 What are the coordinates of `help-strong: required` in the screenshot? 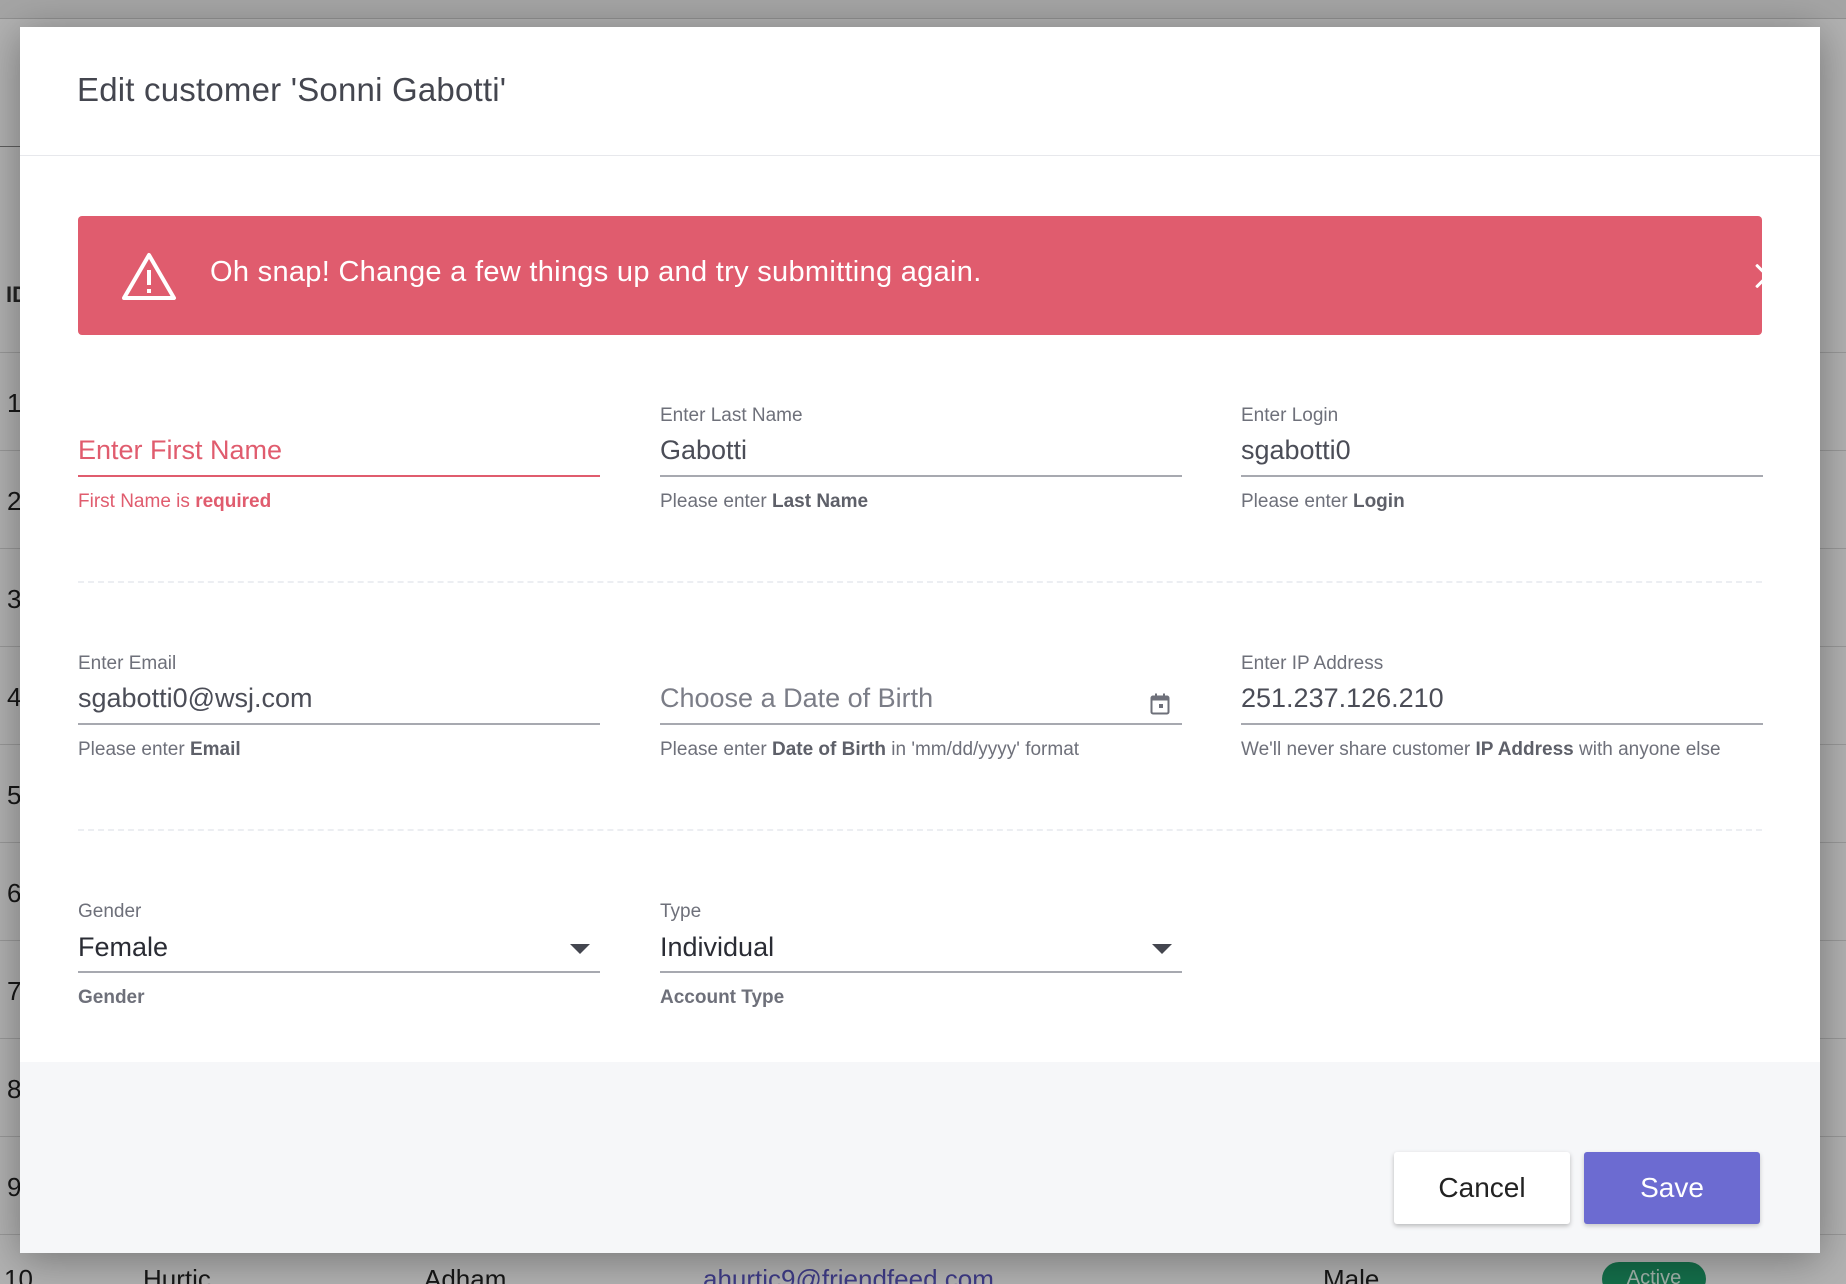 It's located at (233, 501).